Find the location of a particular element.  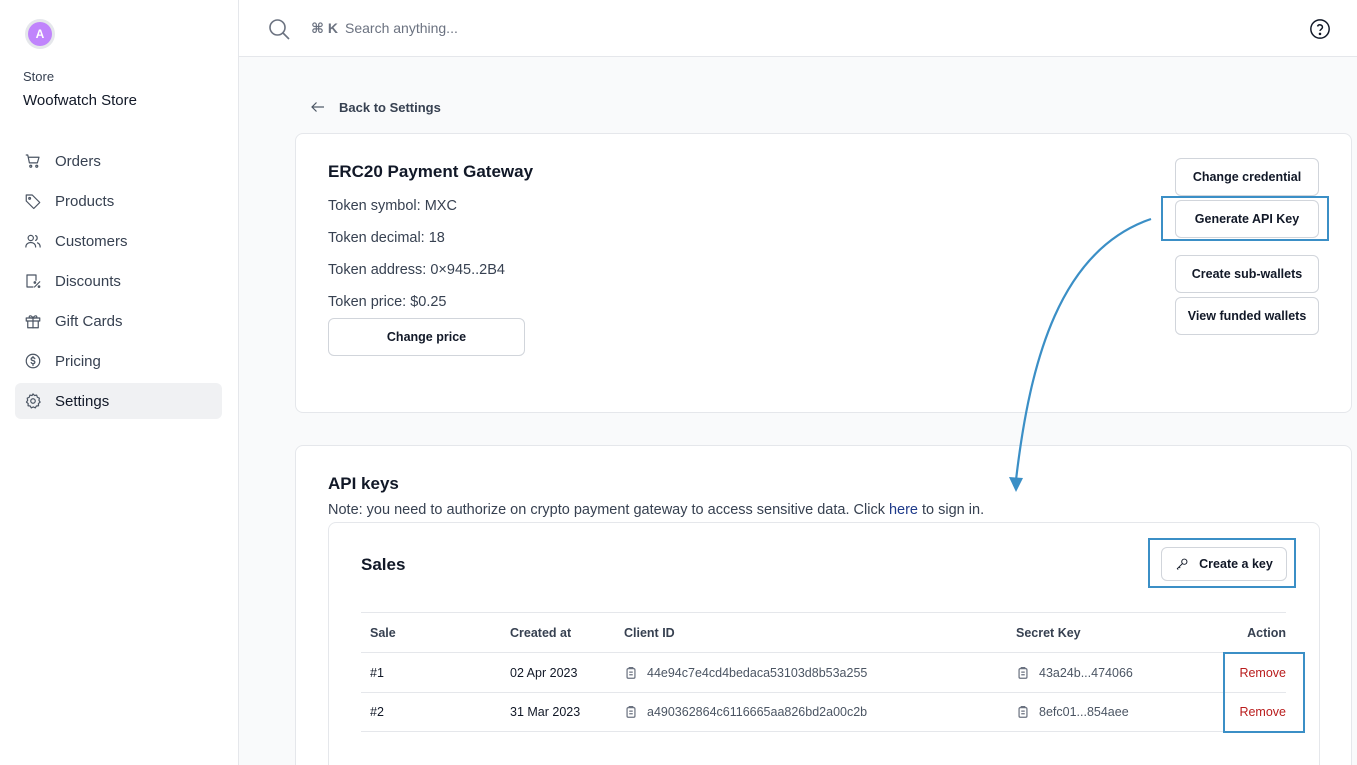

change-credential-button: Change credential is located at coordinates (1247, 177).